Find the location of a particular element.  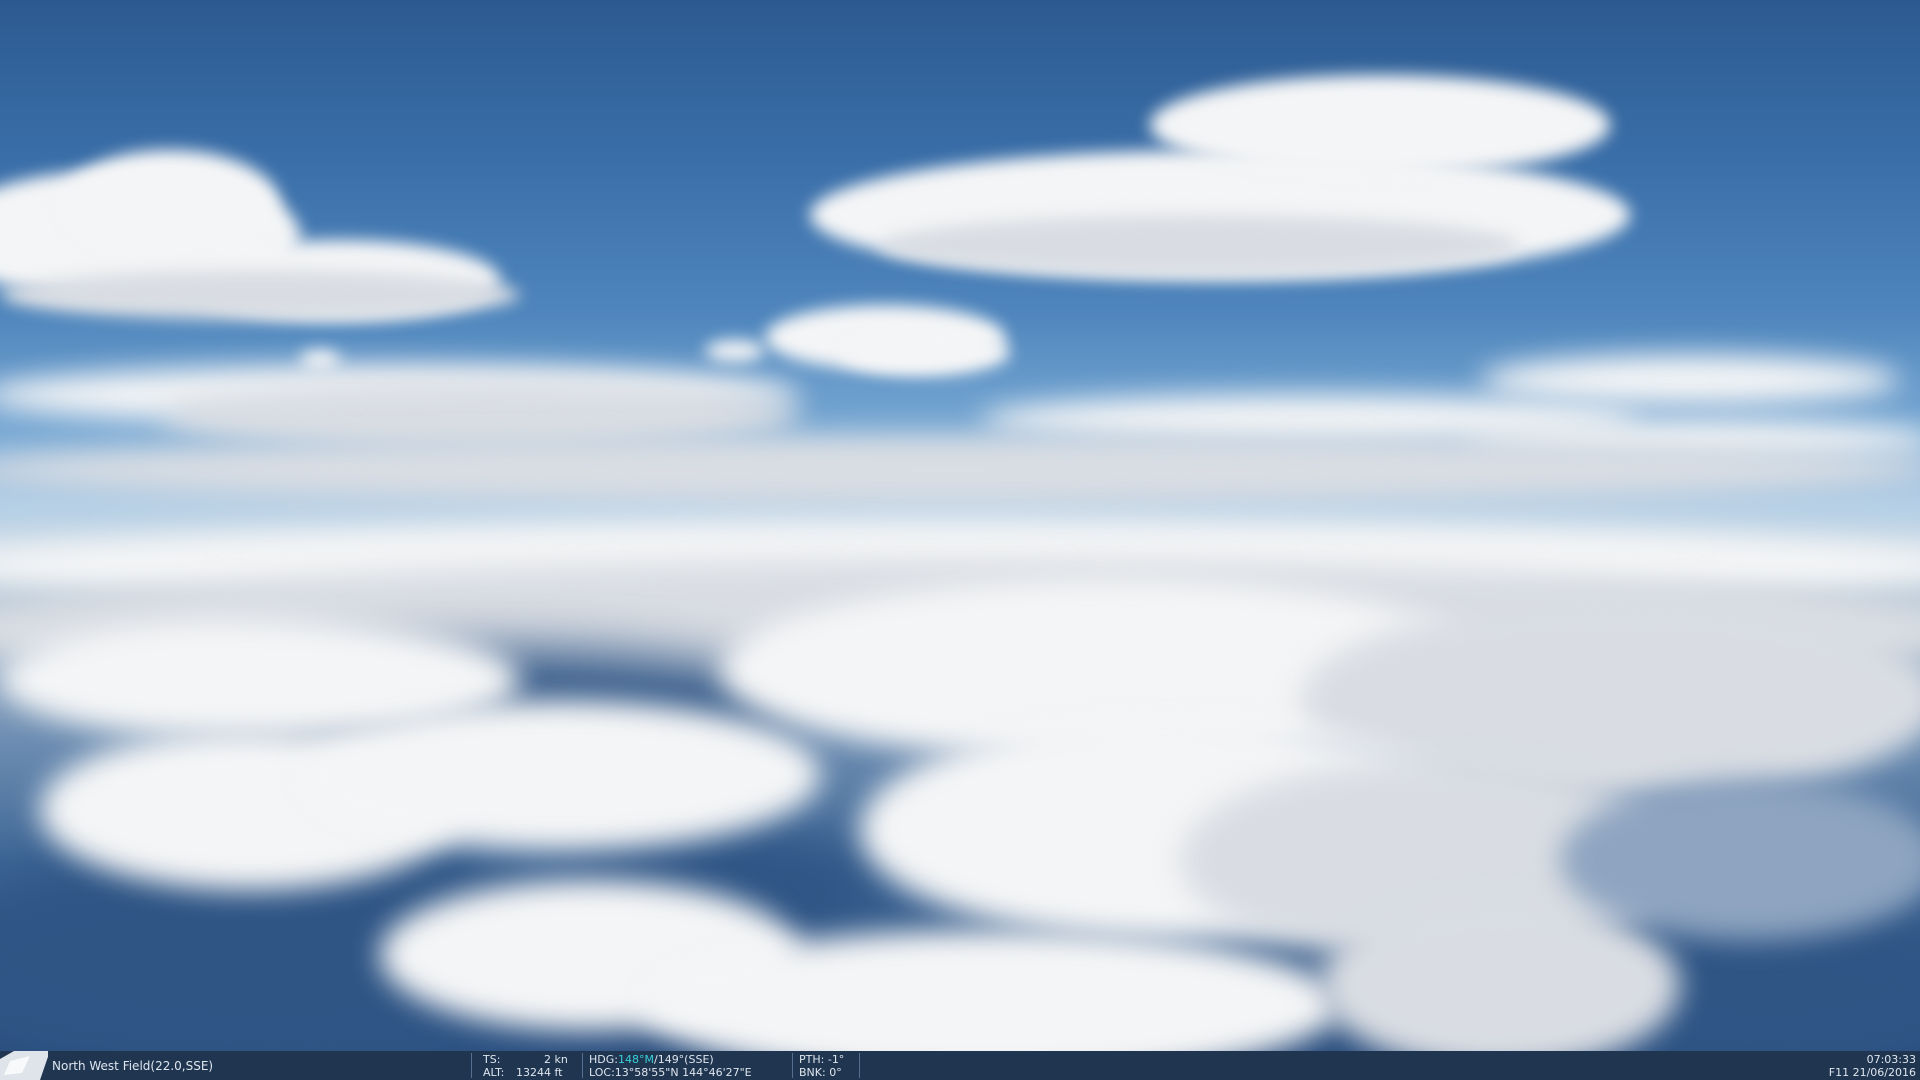

location-text: North West Field(22.0,SSE) is located at coordinates (133, 1066).